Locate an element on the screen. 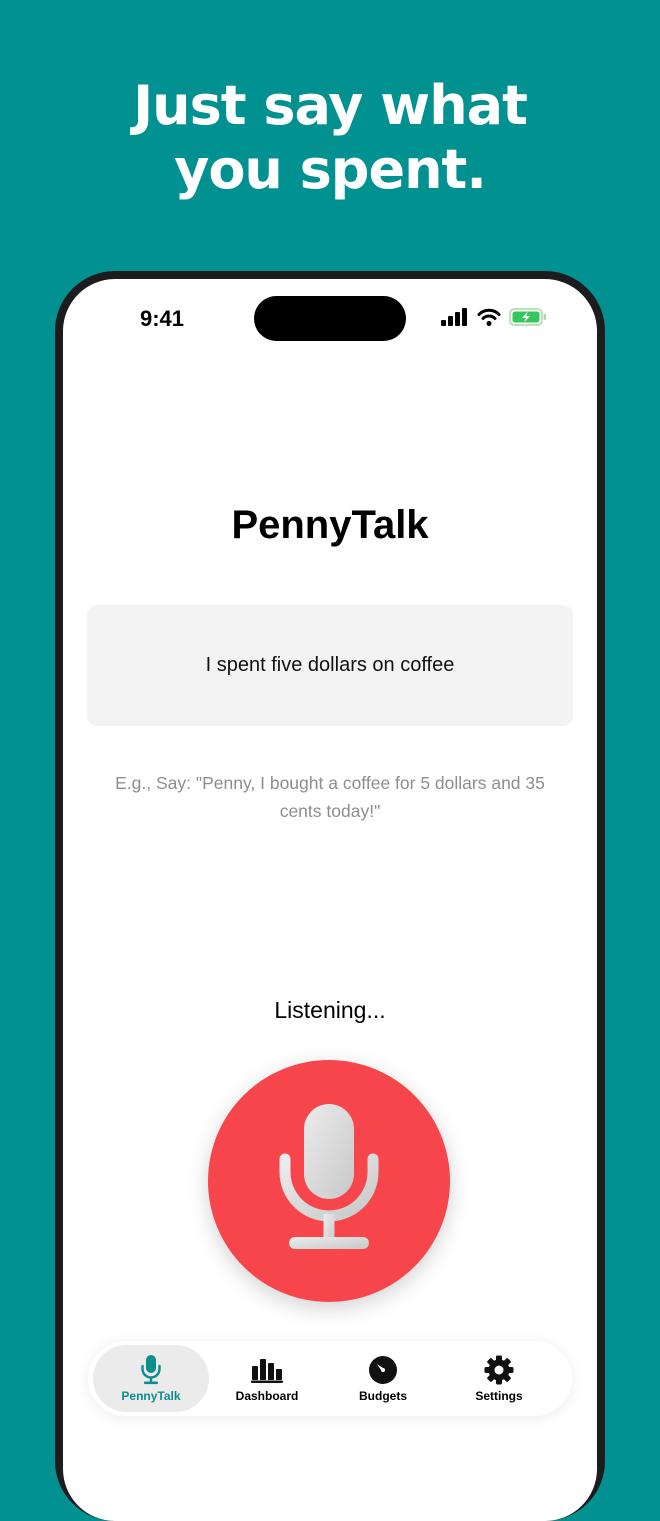 Image resolution: width=660 pixels, height=1521 pixels. wifi-icon is located at coordinates (489, 319).